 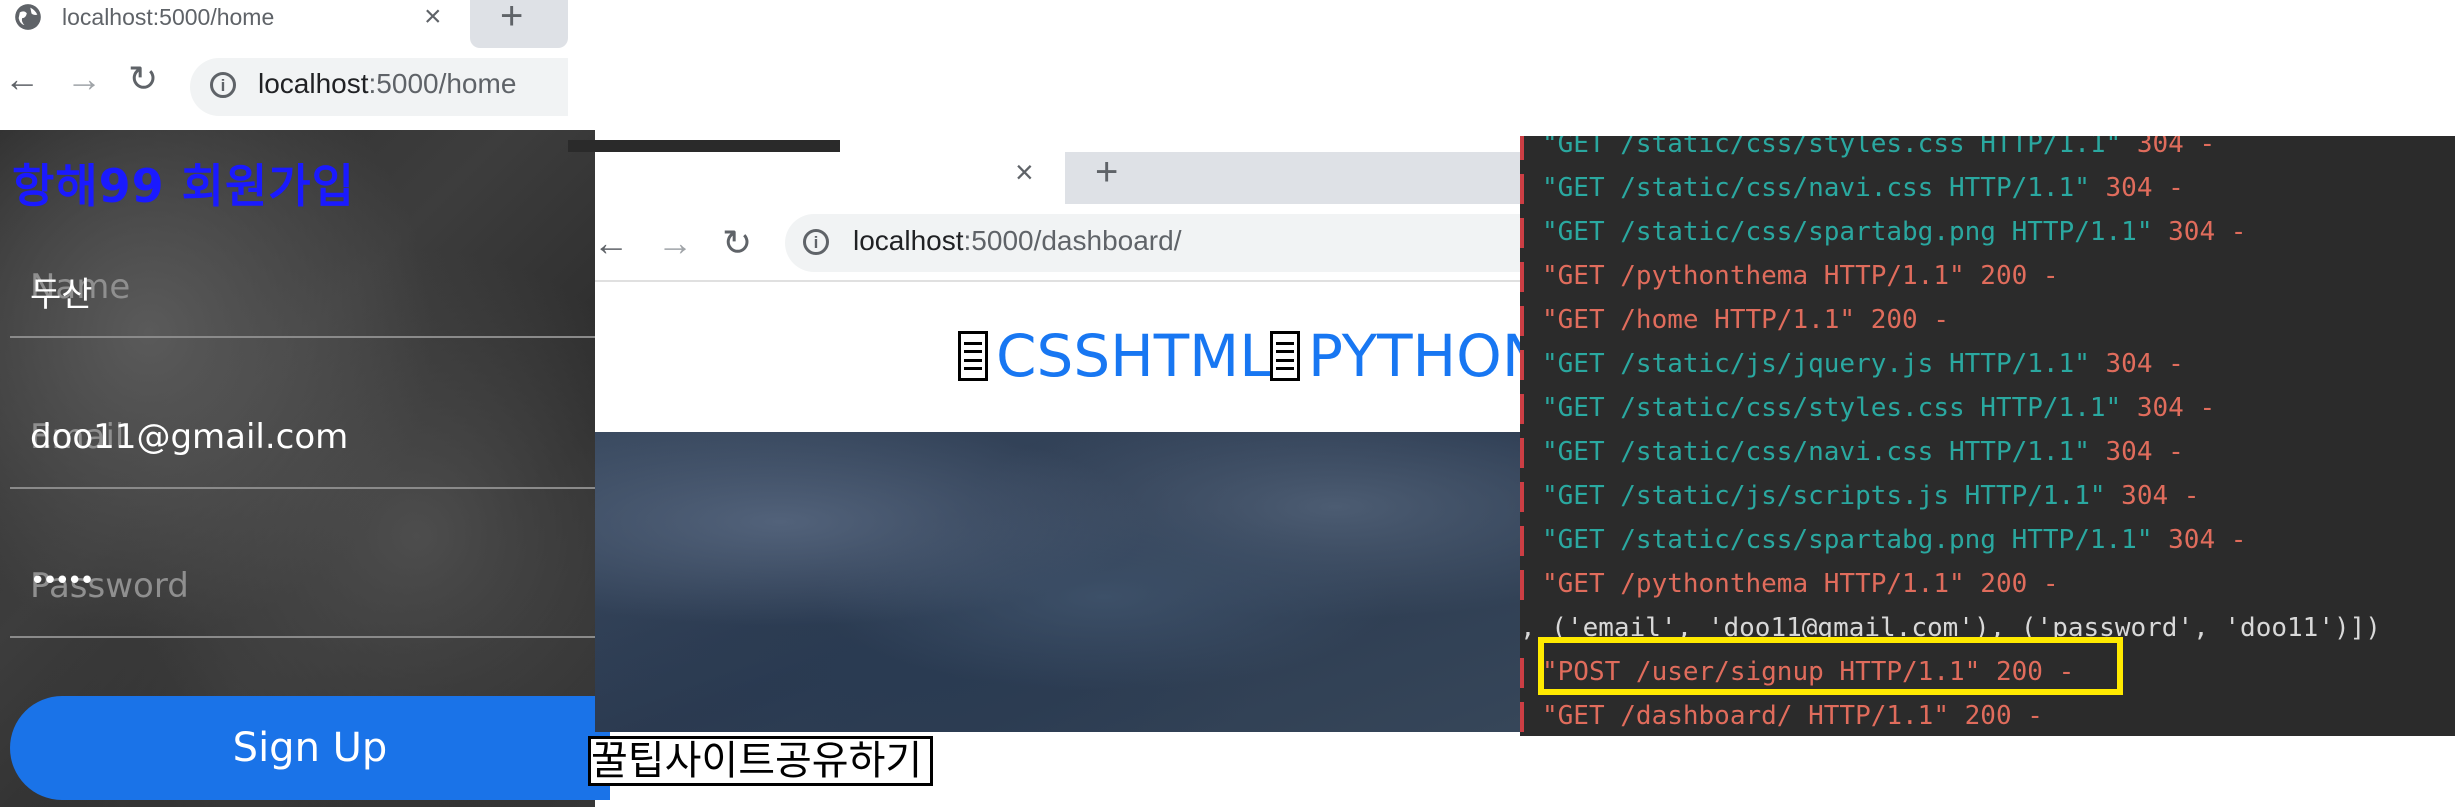 I want to click on url-path: :5000/home, so click(x=442, y=83).